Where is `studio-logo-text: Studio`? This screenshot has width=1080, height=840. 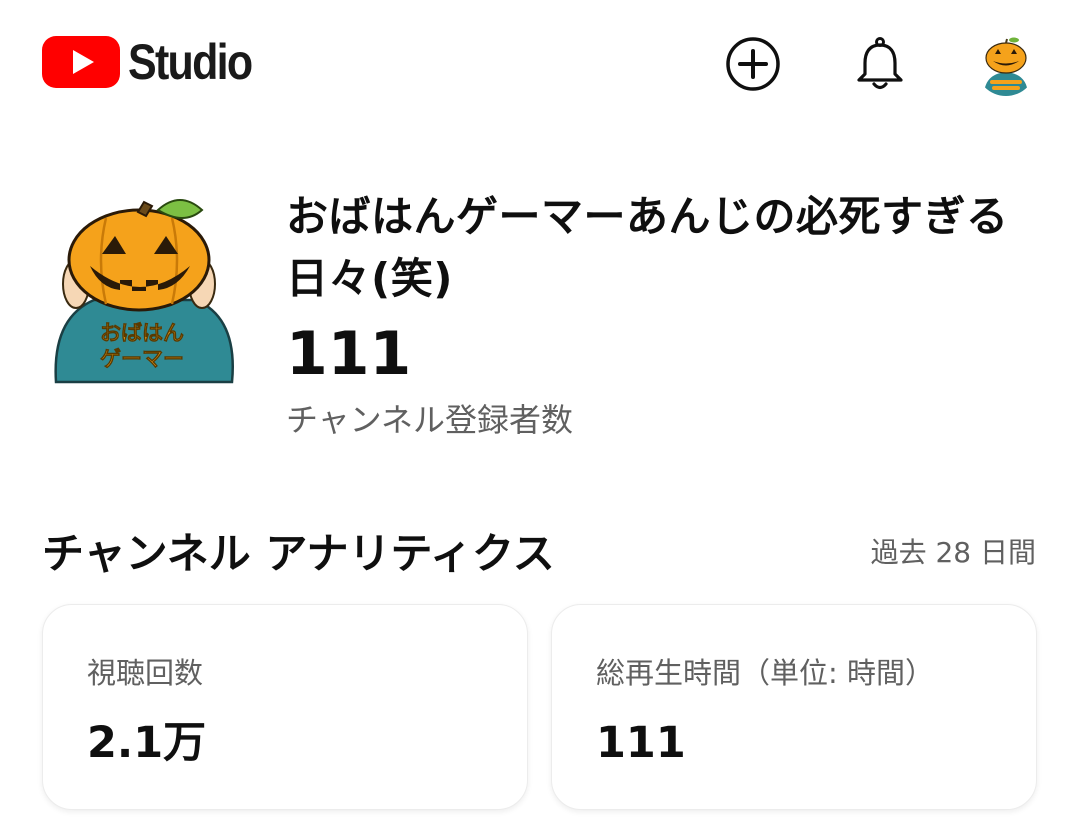
studio-logo-text: Studio is located at coordinates (190, 62).